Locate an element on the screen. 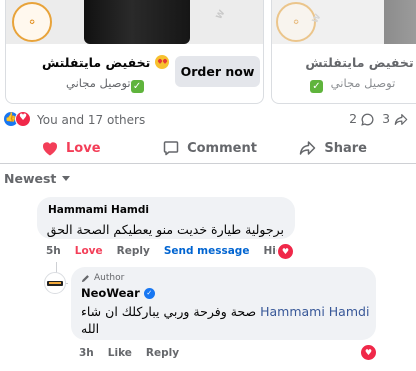  shipping-label: ✓توصيل مجاني is located at coordinates (107, 84).